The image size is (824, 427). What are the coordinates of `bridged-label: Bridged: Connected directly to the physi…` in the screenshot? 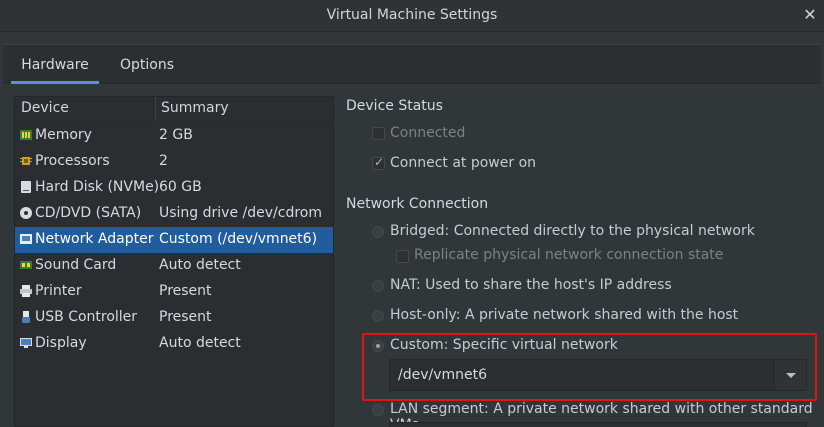 It's located at (572, 231).